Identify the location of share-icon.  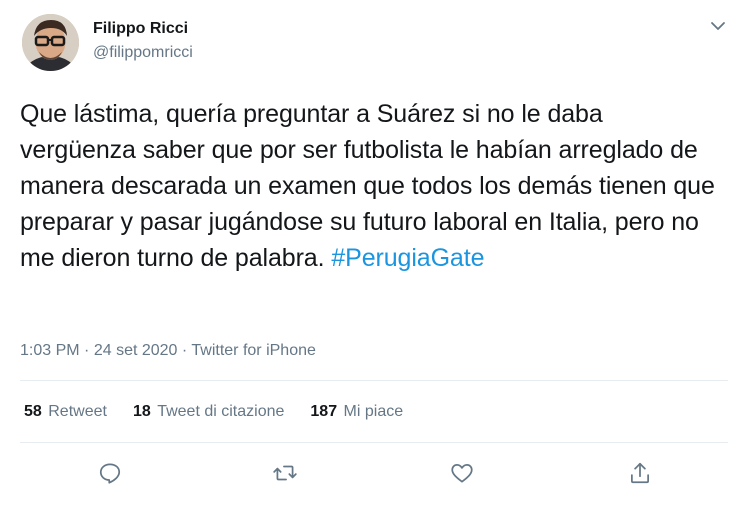
(640, 473).